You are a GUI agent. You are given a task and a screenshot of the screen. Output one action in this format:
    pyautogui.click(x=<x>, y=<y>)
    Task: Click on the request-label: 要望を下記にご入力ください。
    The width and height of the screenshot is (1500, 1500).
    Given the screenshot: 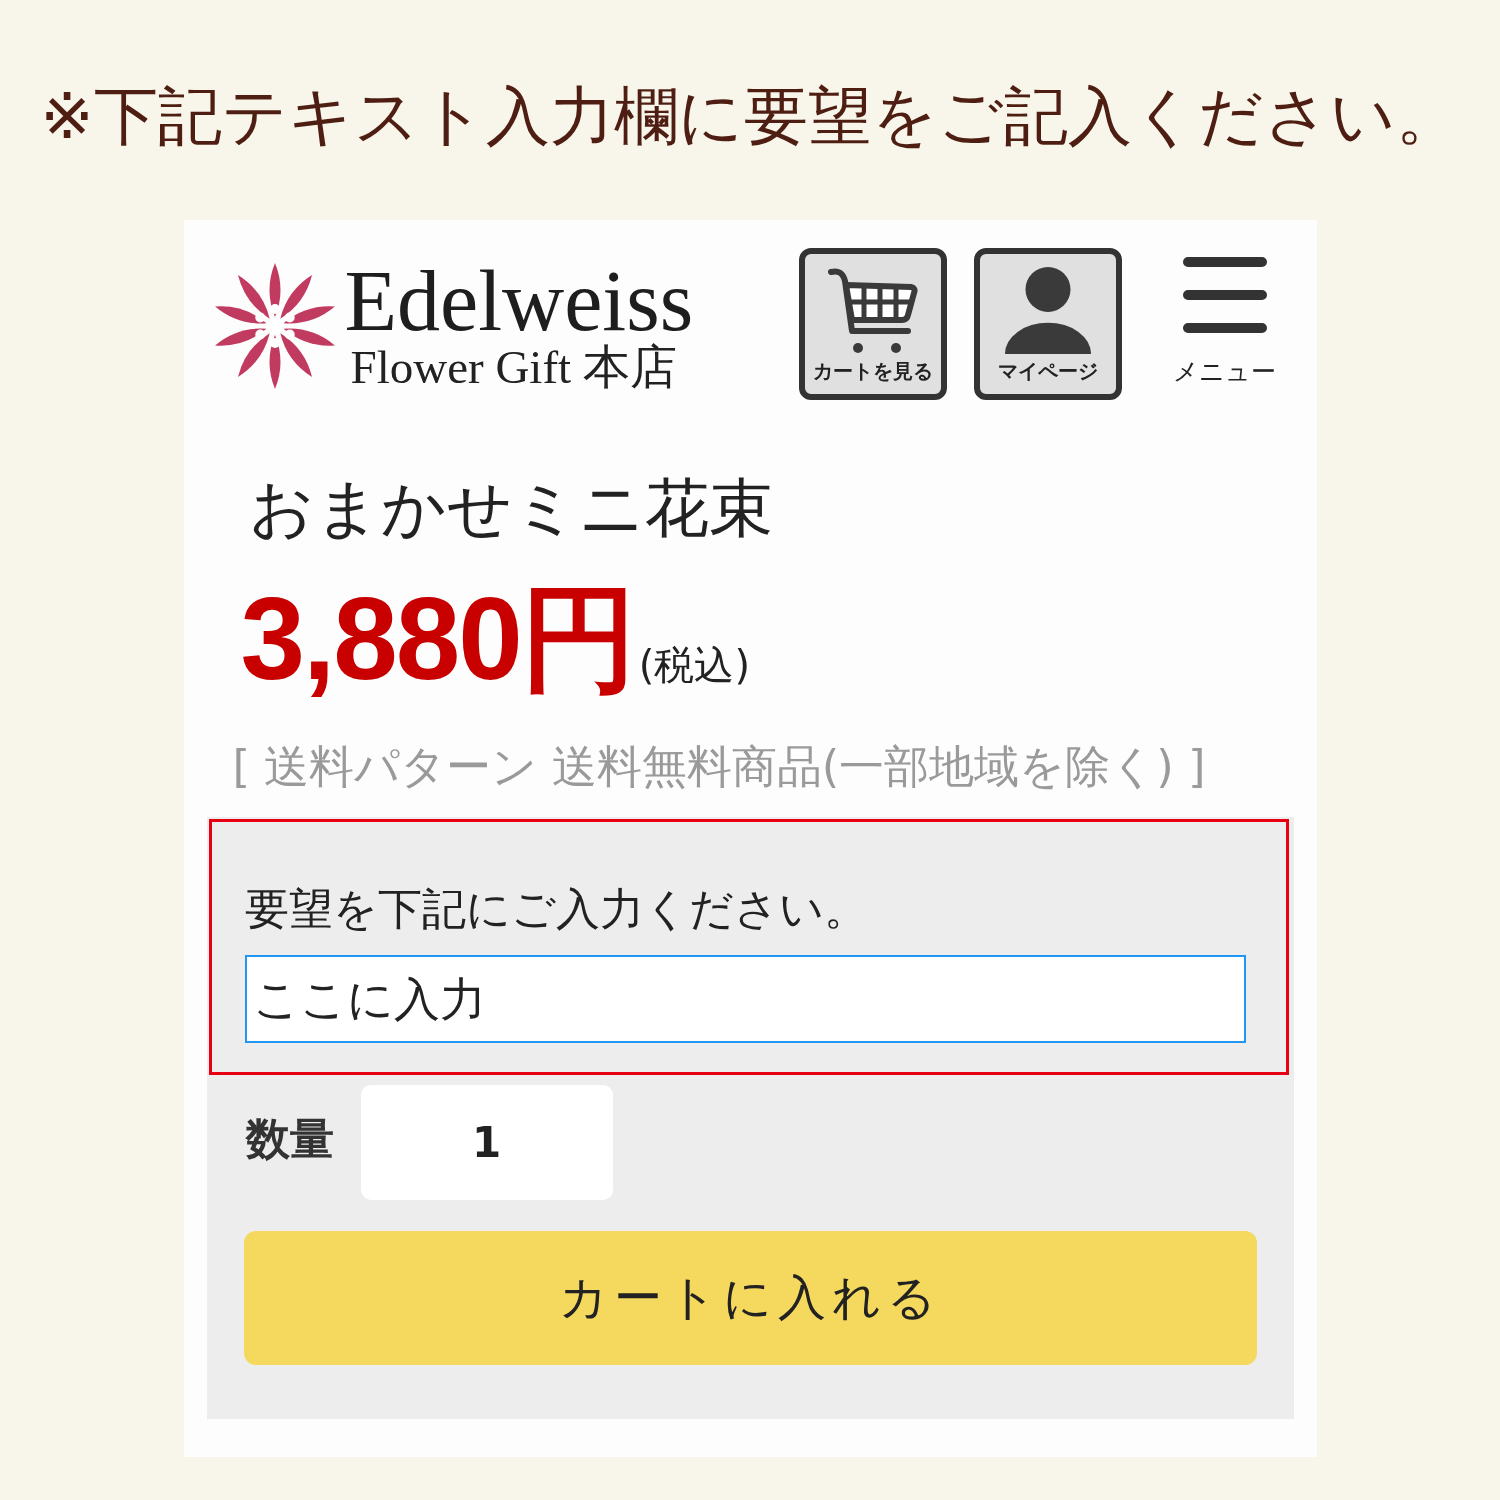 What is the action you would take?
    pyautogui.click(x=556, y=908)
    